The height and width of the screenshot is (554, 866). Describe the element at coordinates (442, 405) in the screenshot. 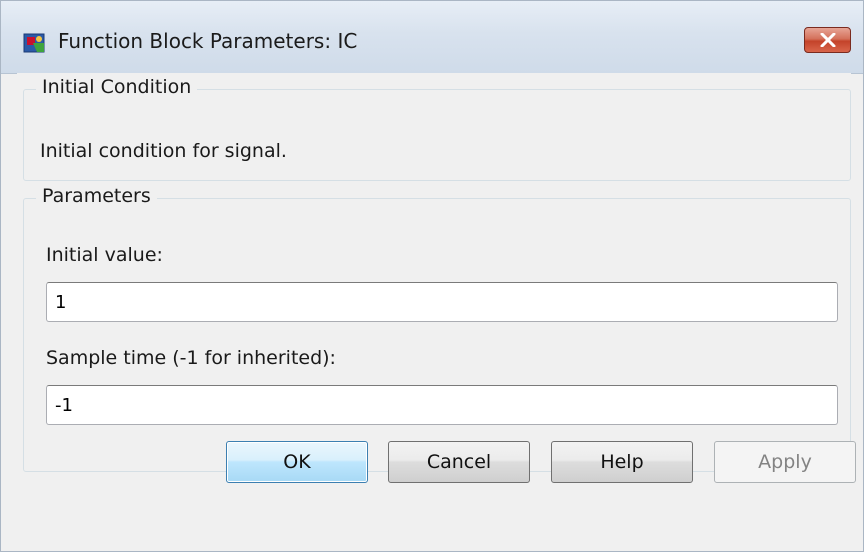

I see `sample-time-input` at that location.